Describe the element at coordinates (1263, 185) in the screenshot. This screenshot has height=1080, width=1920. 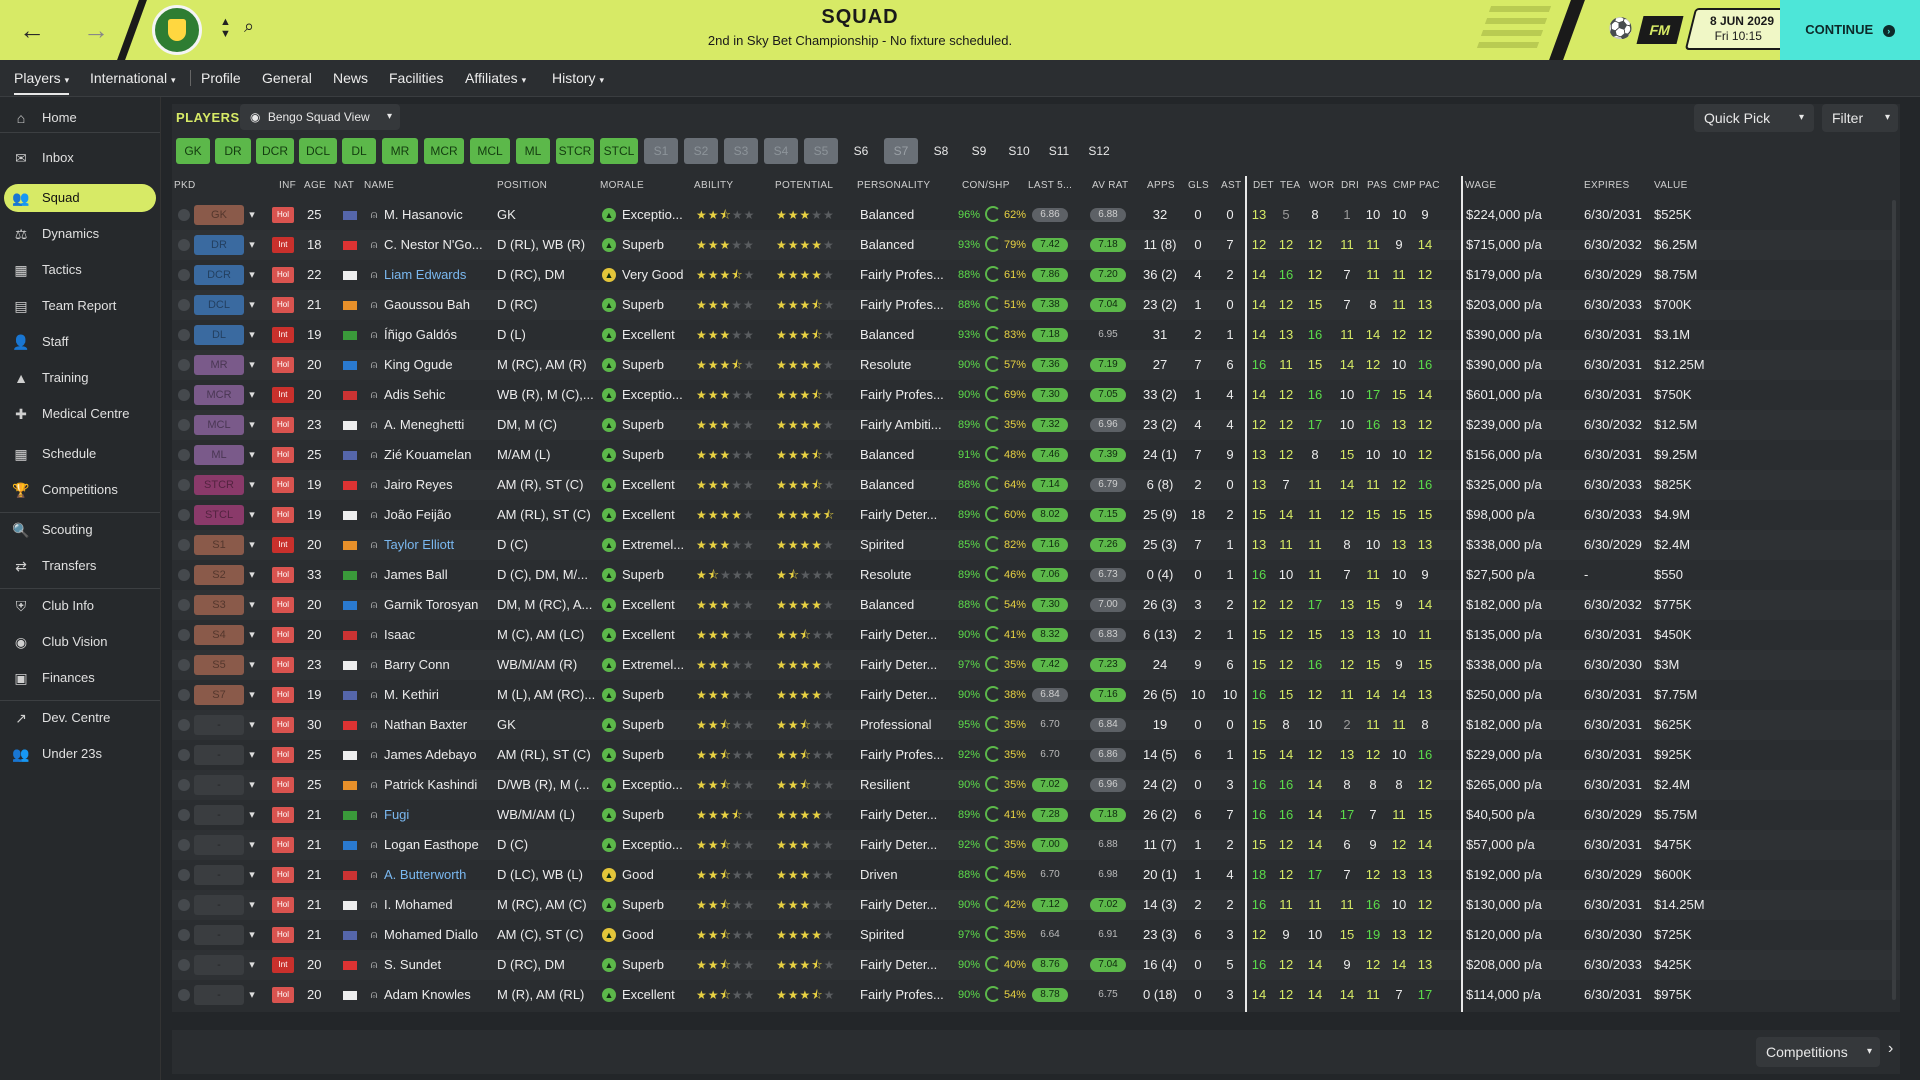
I see `column-header-det: DET` at that location.